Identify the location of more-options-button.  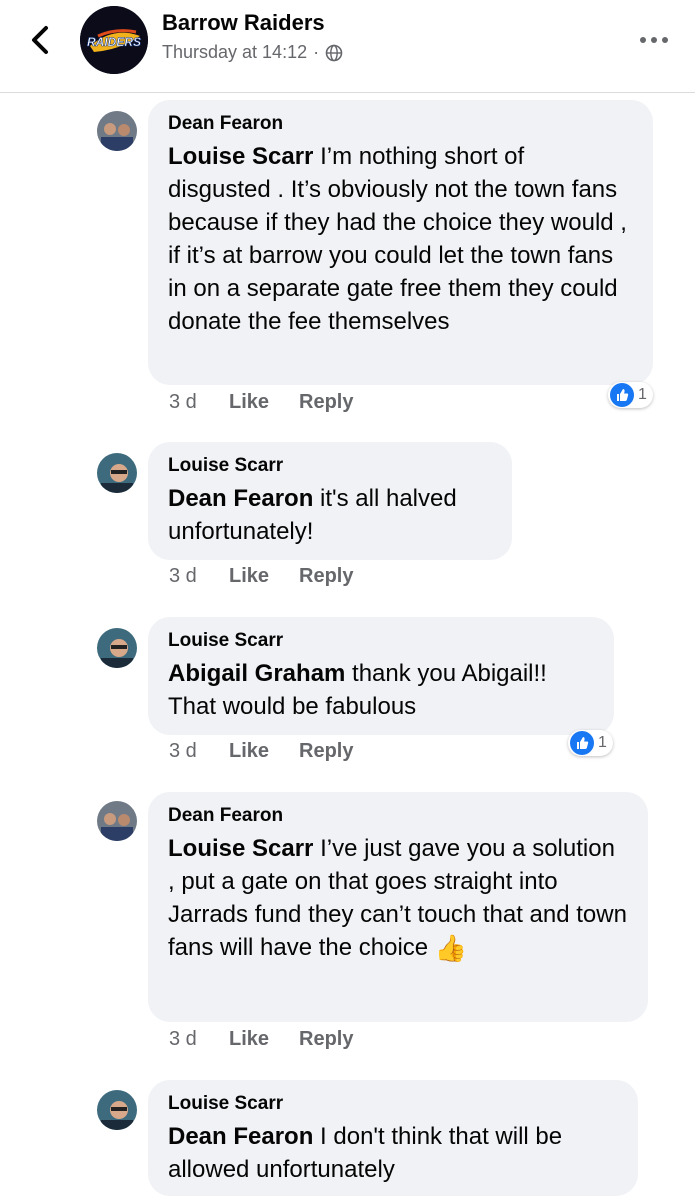
(654, 40).